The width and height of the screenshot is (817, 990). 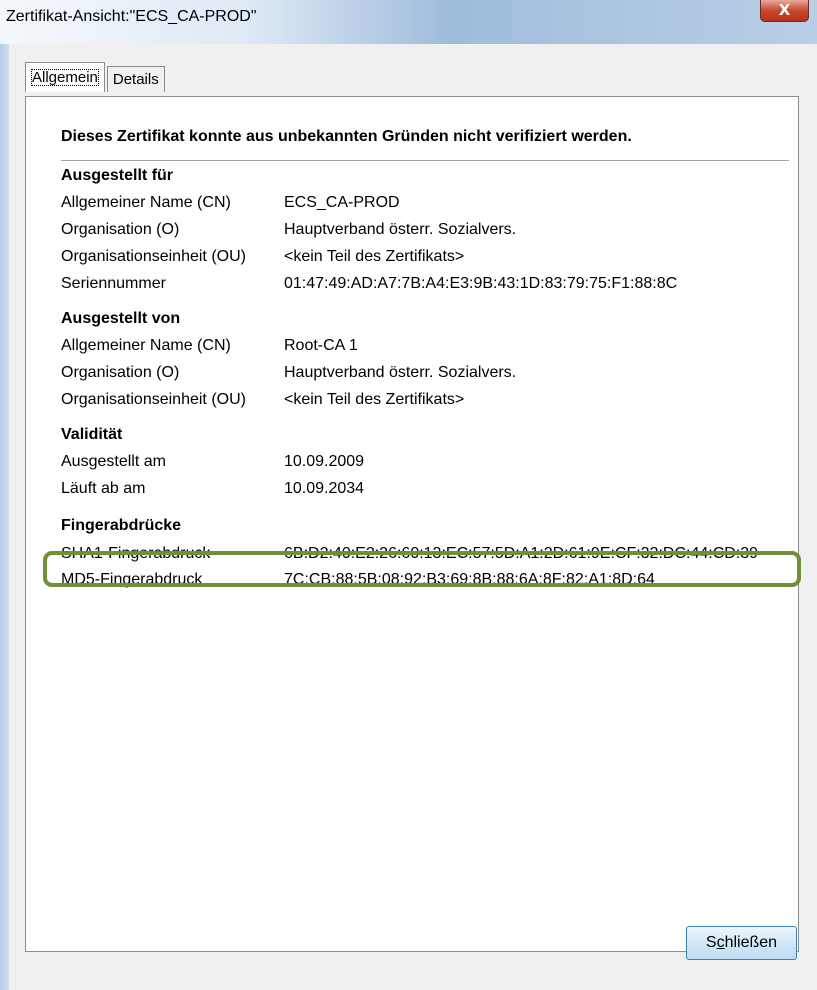 I want to click on field-value: 10.09.2034, so click(x=324, y=488).